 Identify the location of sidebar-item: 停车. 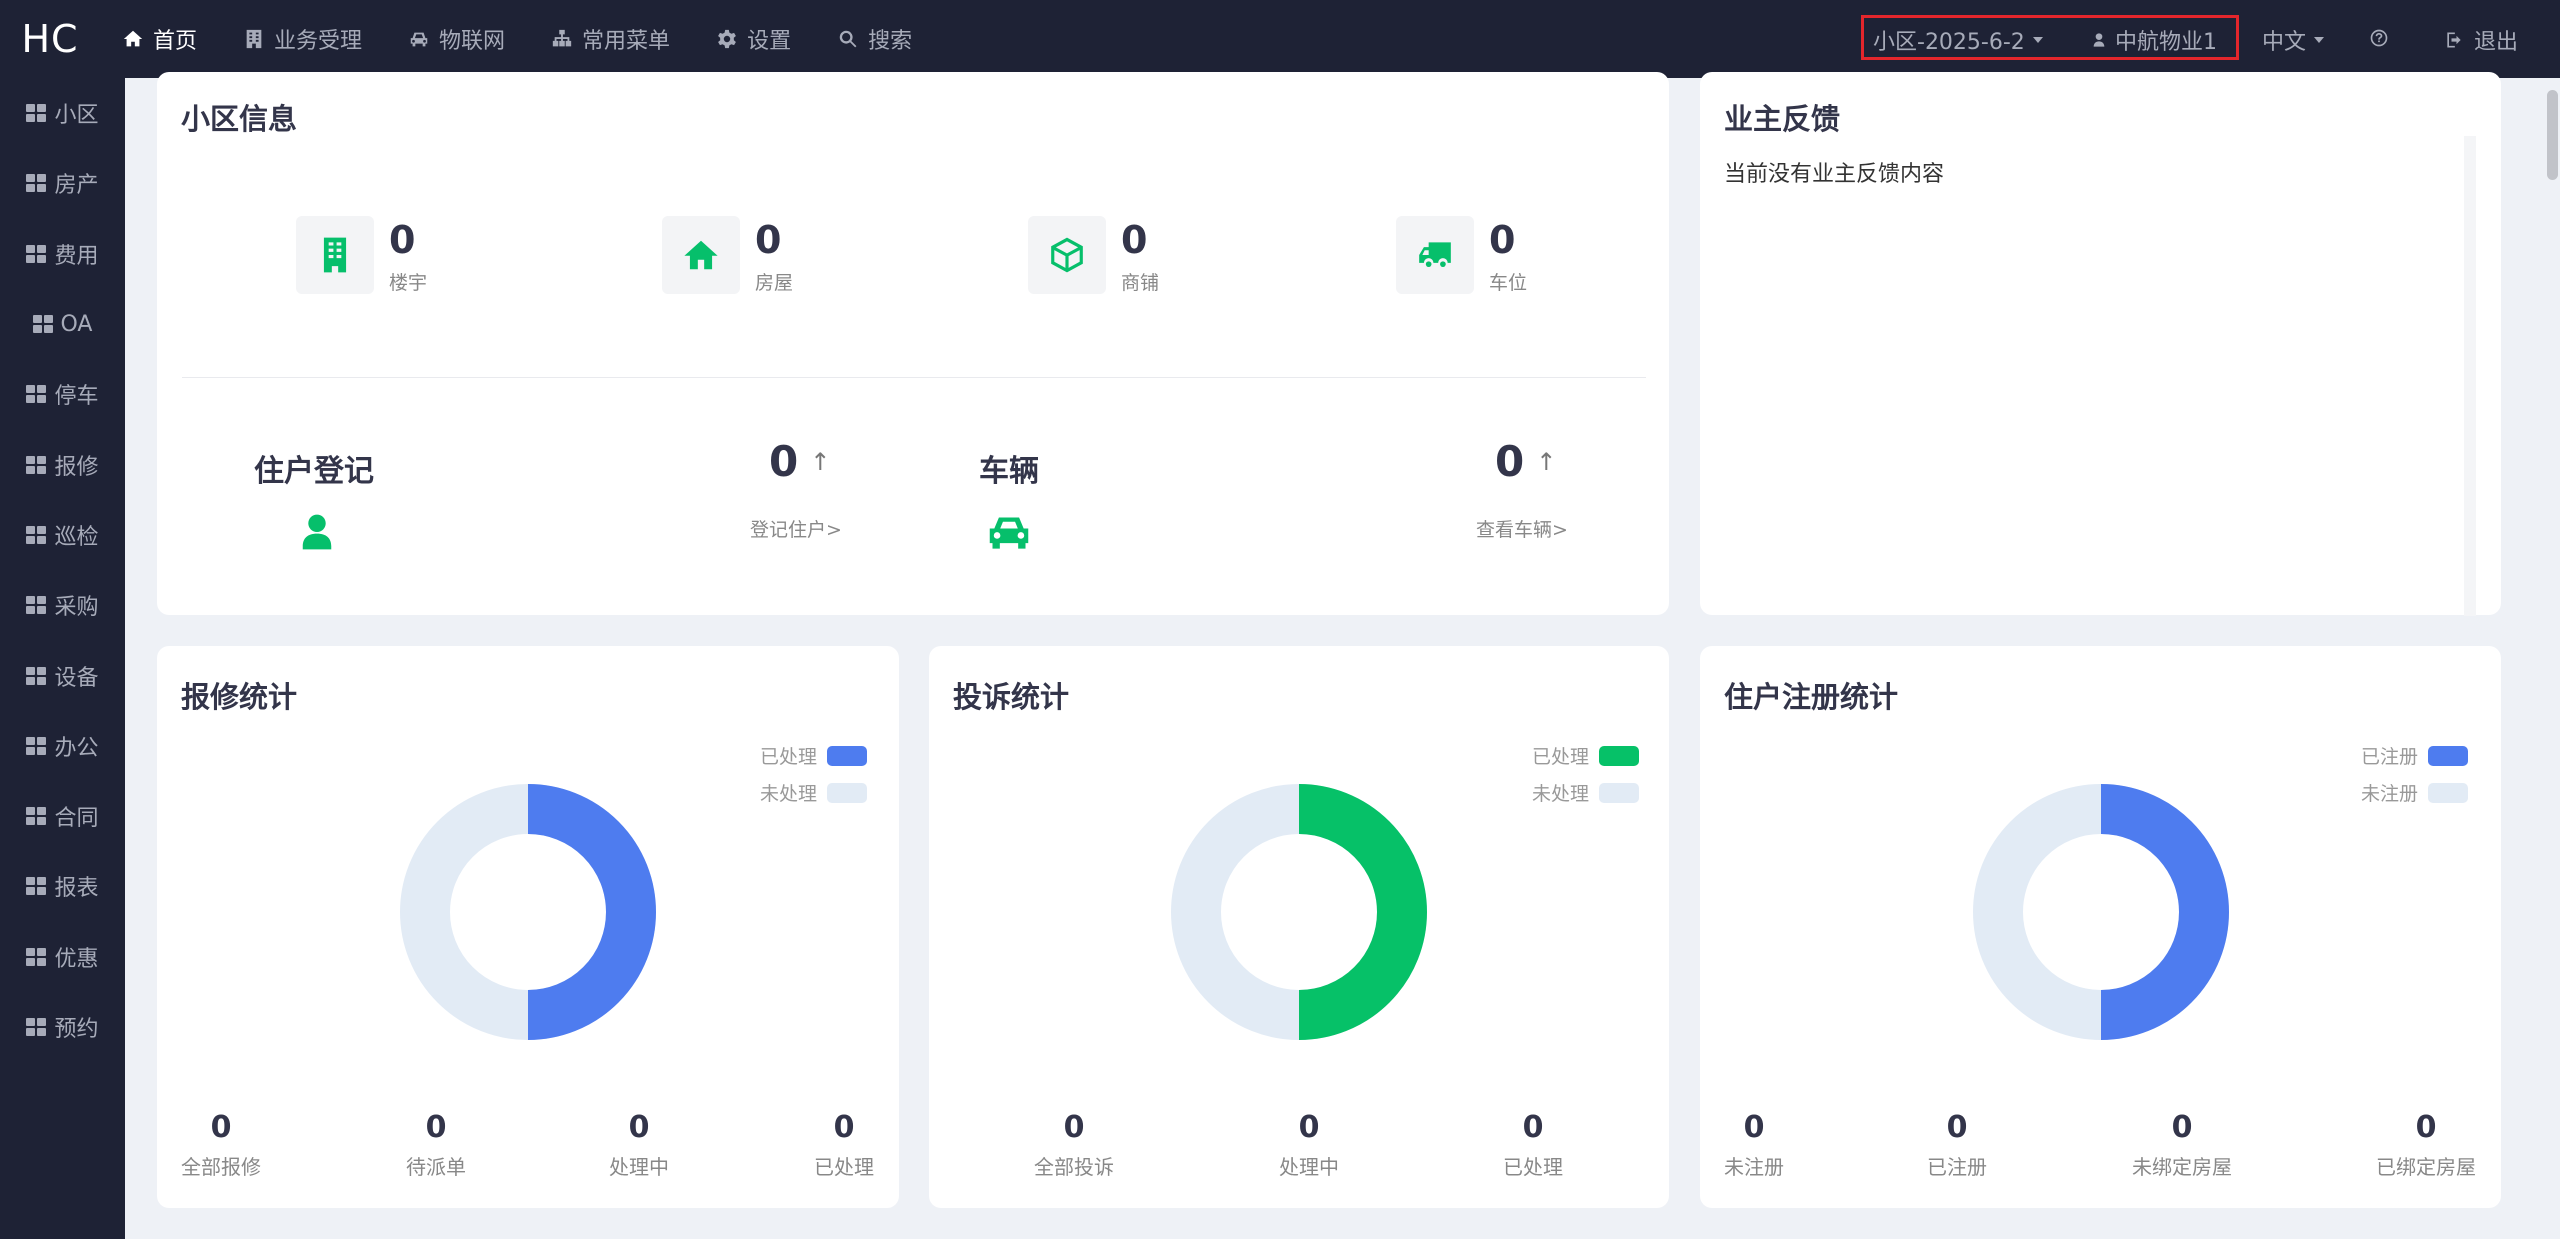
(62, 394).